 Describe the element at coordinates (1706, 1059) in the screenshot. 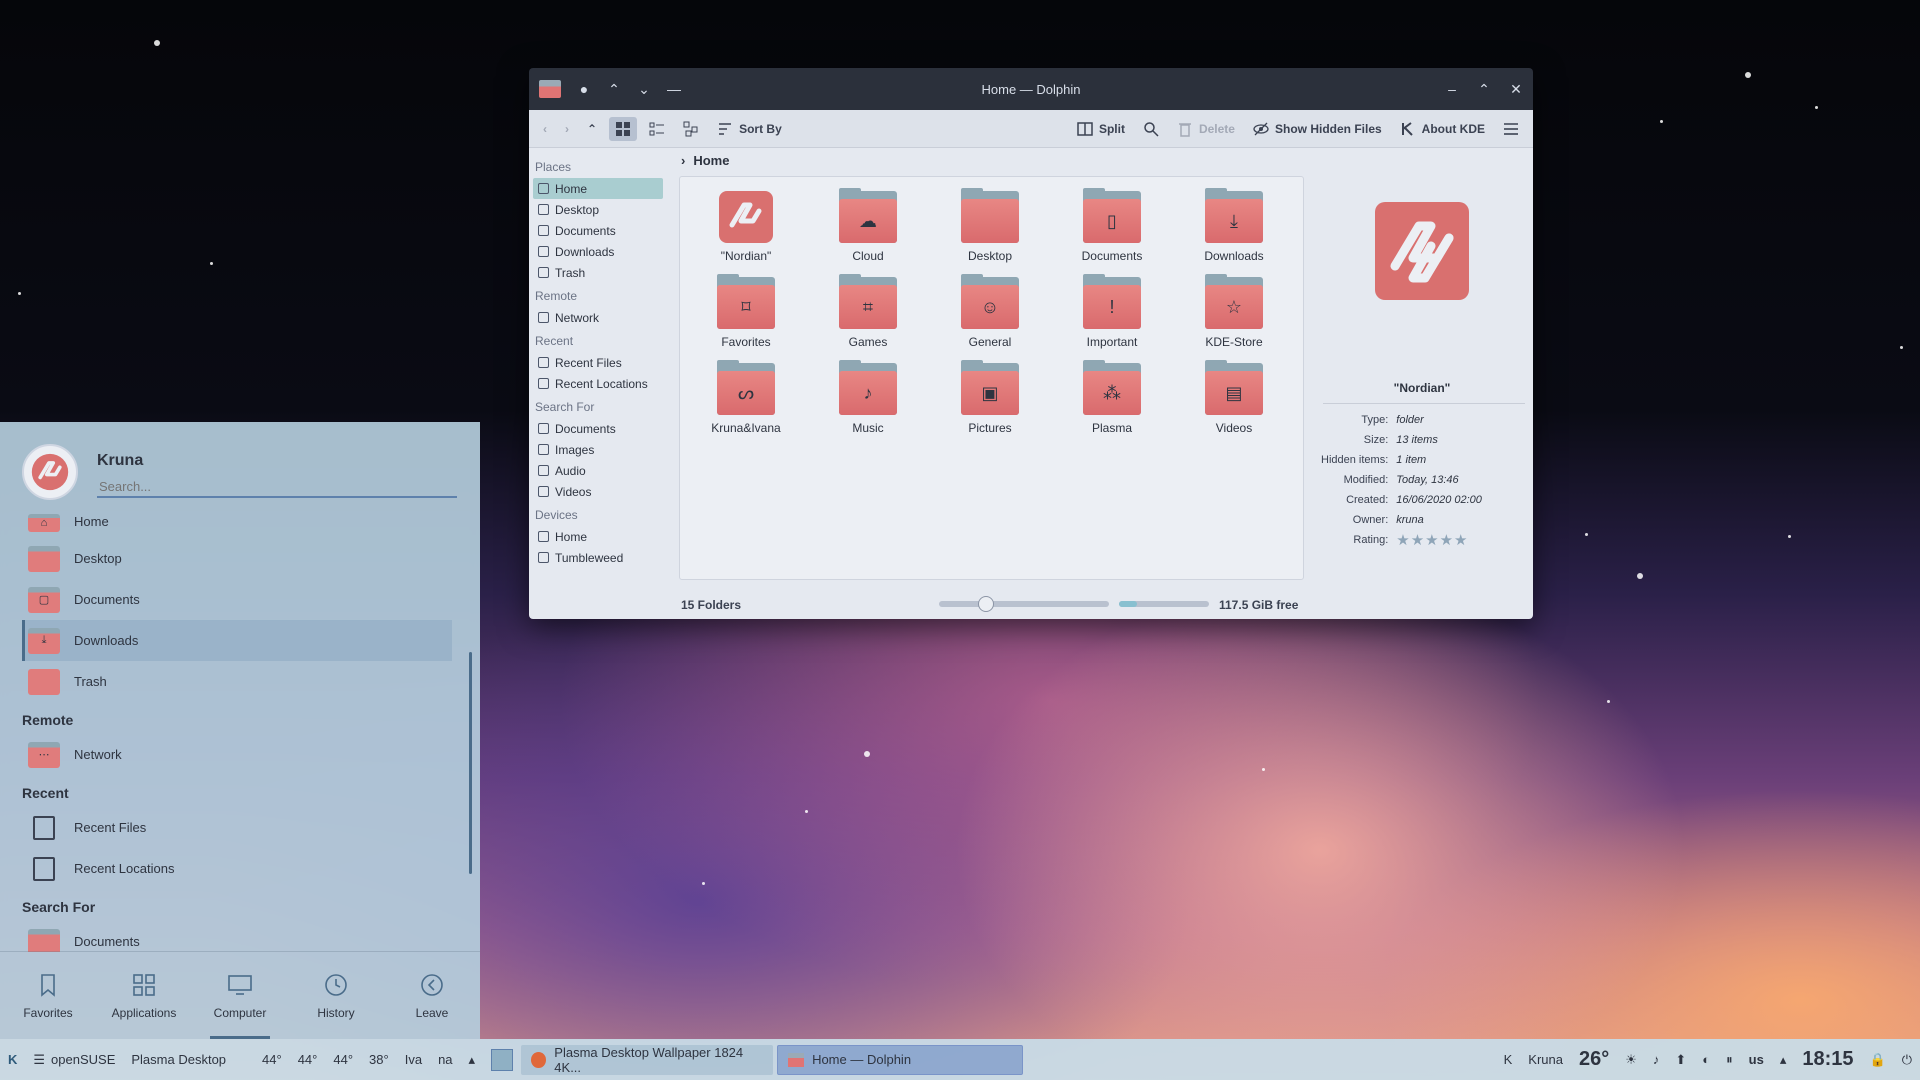

I see `volume-icon: ◐` at that location.